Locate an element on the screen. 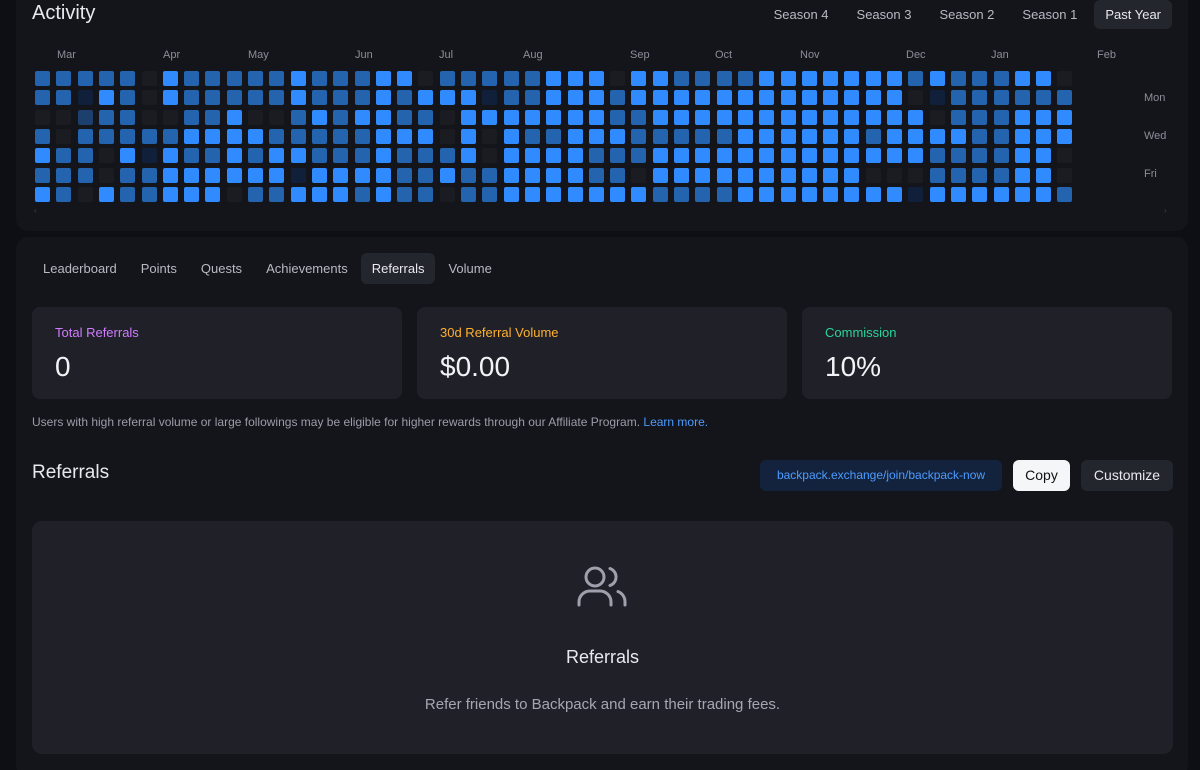 Image resolution: width=1200 pixels, height=770 pixels. referral-link: backpack.exchange/join/backpack-now is located at coordinates (881, 475).